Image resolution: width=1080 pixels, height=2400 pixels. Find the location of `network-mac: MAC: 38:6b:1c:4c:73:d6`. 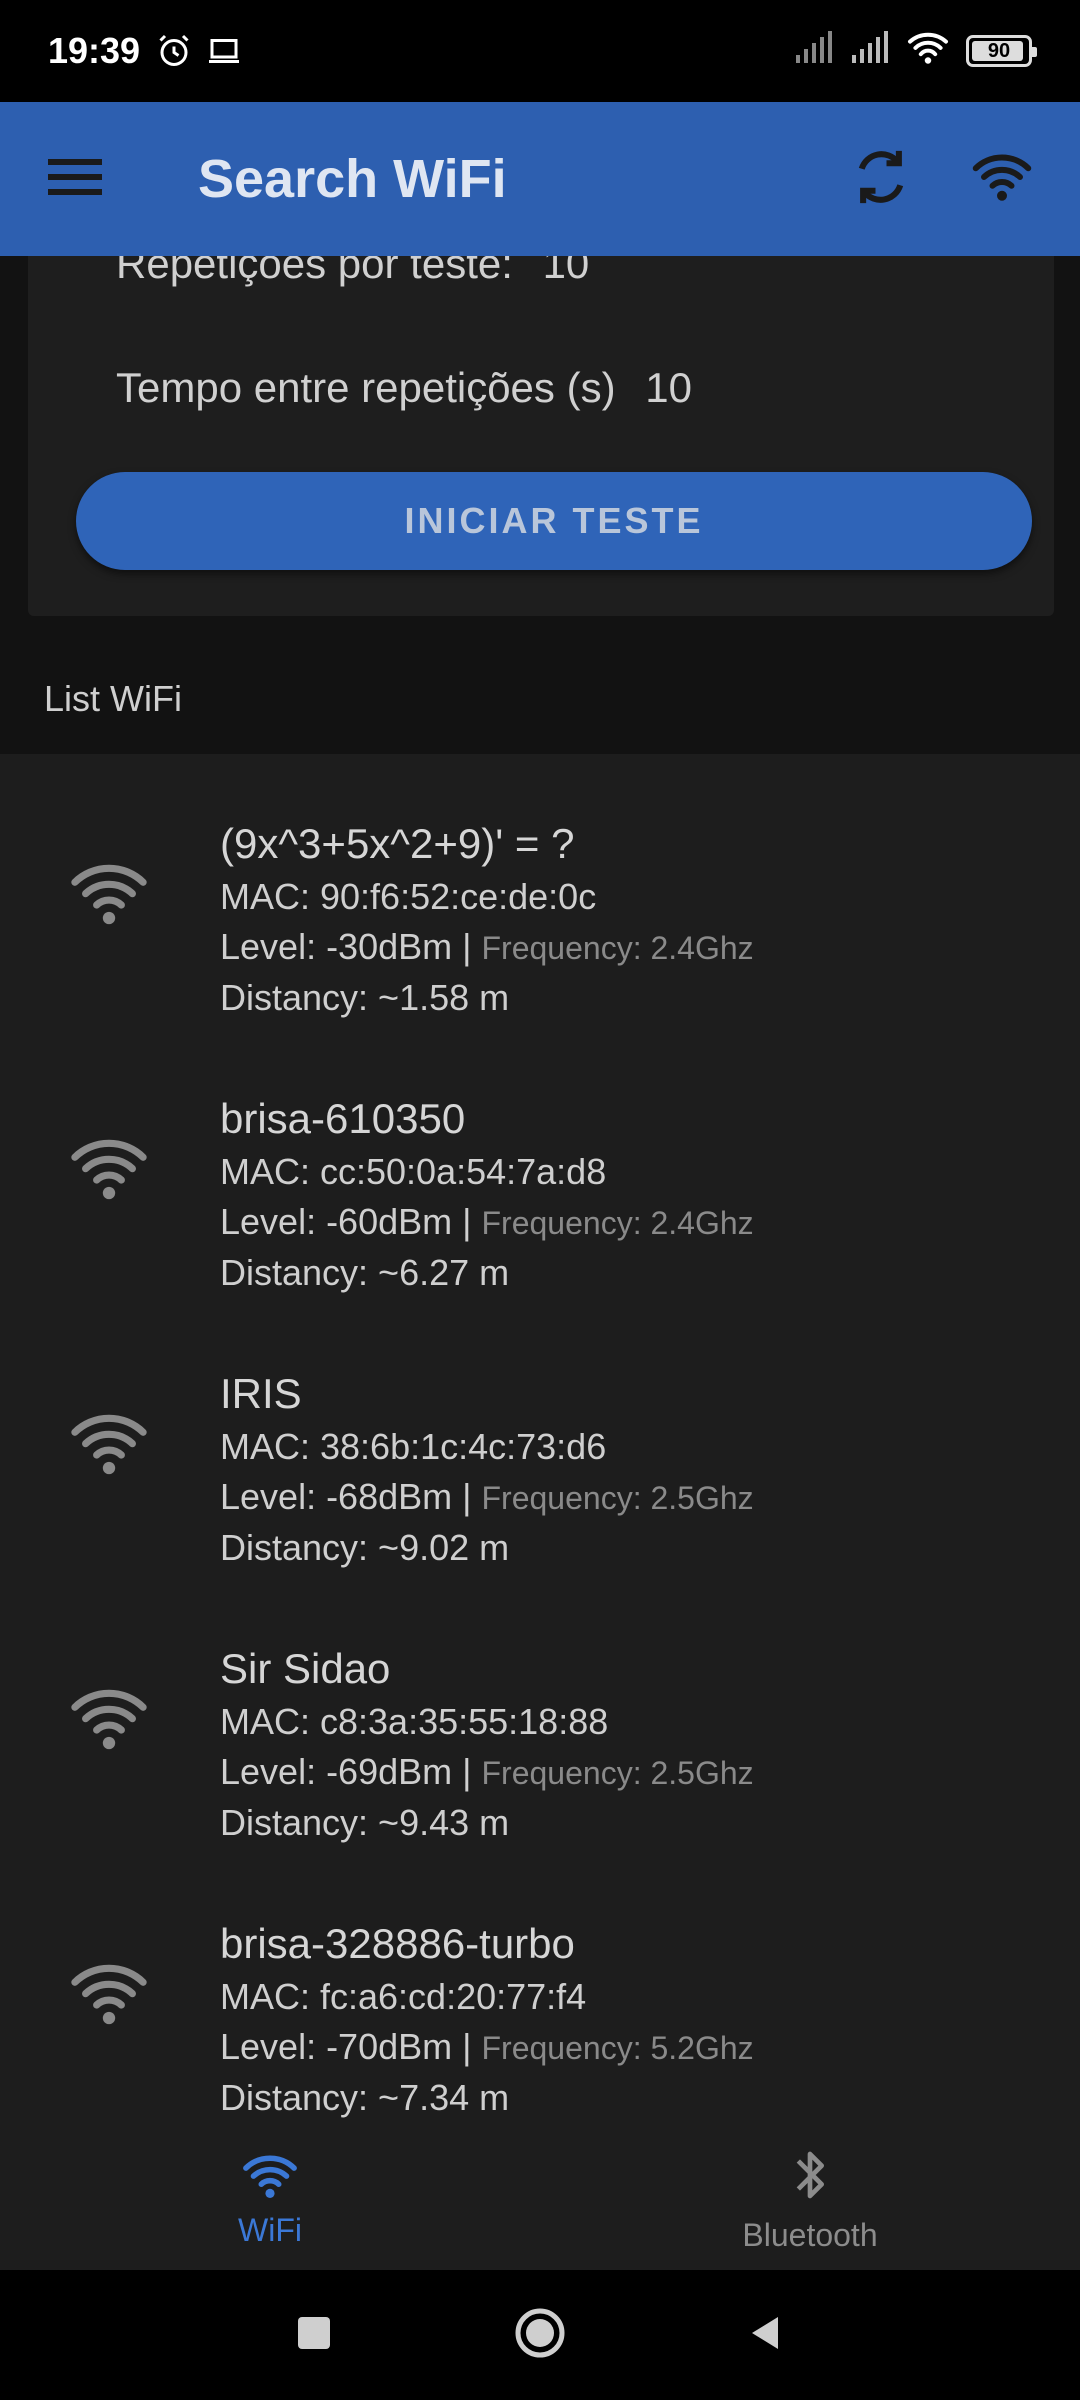

network-mac: MAC: 38:6b:1c:4c:73:d6 is located at coordinates (413, 1446).